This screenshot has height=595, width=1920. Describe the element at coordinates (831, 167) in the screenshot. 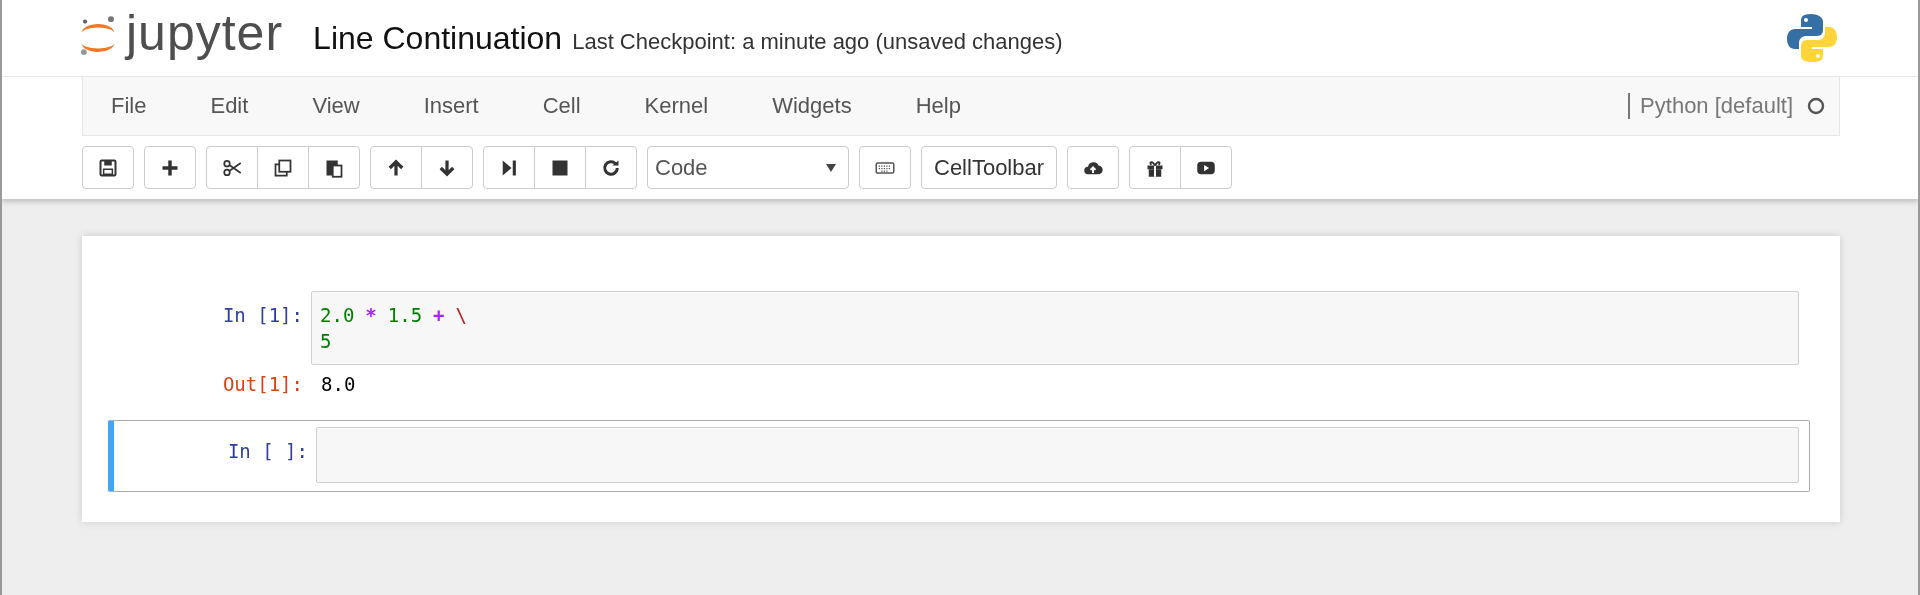

I see `caret-icon` at that location.